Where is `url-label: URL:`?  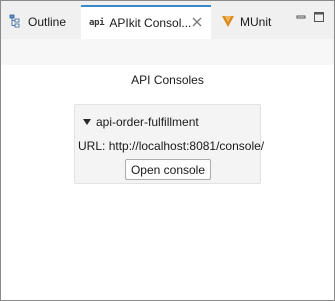
url-label: URL: is located at coordinates (92, 146).